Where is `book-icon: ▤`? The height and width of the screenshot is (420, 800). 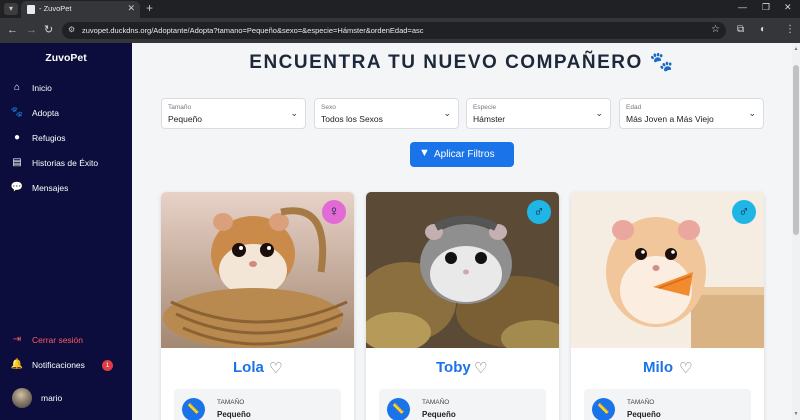
book-icon: ▤ is located at coordinates (17, 162).